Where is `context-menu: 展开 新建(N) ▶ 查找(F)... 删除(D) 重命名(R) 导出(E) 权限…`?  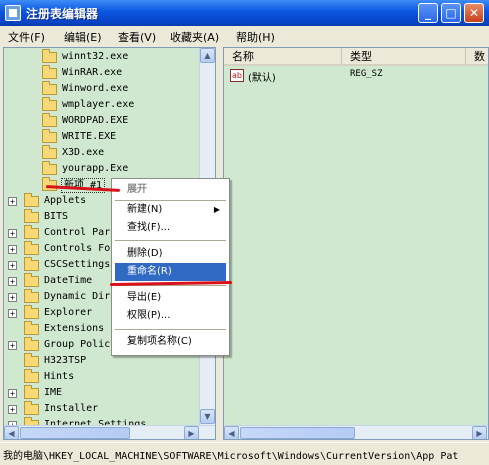
context-menu: 展开 新建(N) ▶ 查找(F)... 删除(D) 重命名(R) 导出(E) 权限… is located at coordinates (170, 267).